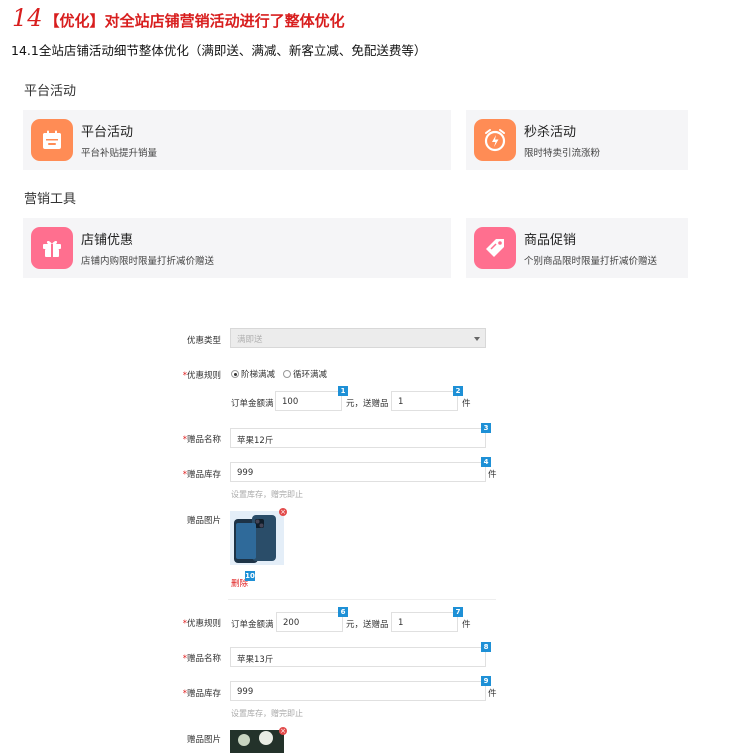 This screenshot has width=731, height=753. I want to click on order-amount-input: 100, so click(308, 401).